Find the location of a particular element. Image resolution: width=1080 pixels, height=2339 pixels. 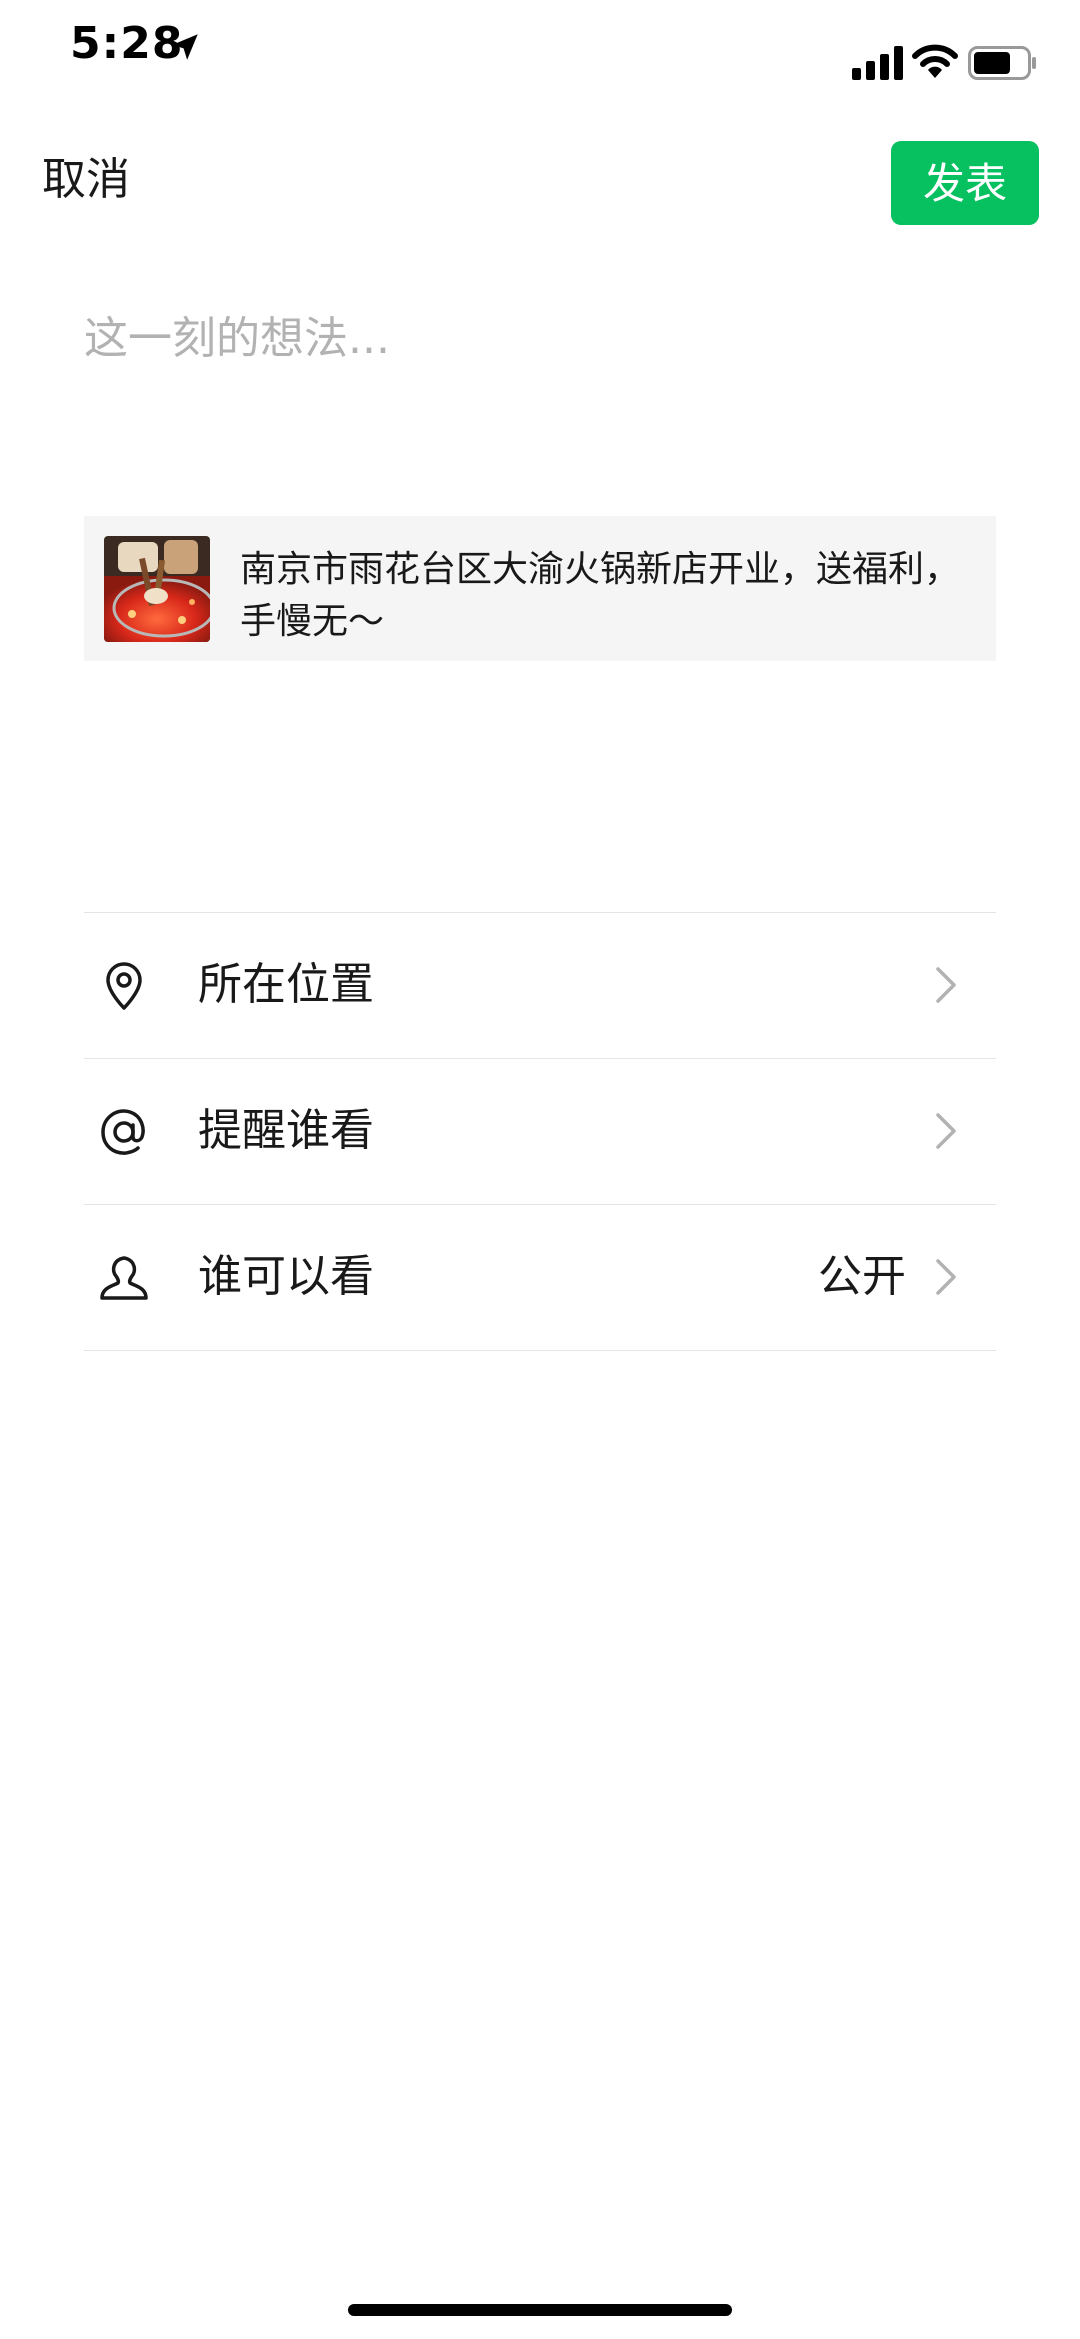

battery-icon is located at coordinates (1002, 63).